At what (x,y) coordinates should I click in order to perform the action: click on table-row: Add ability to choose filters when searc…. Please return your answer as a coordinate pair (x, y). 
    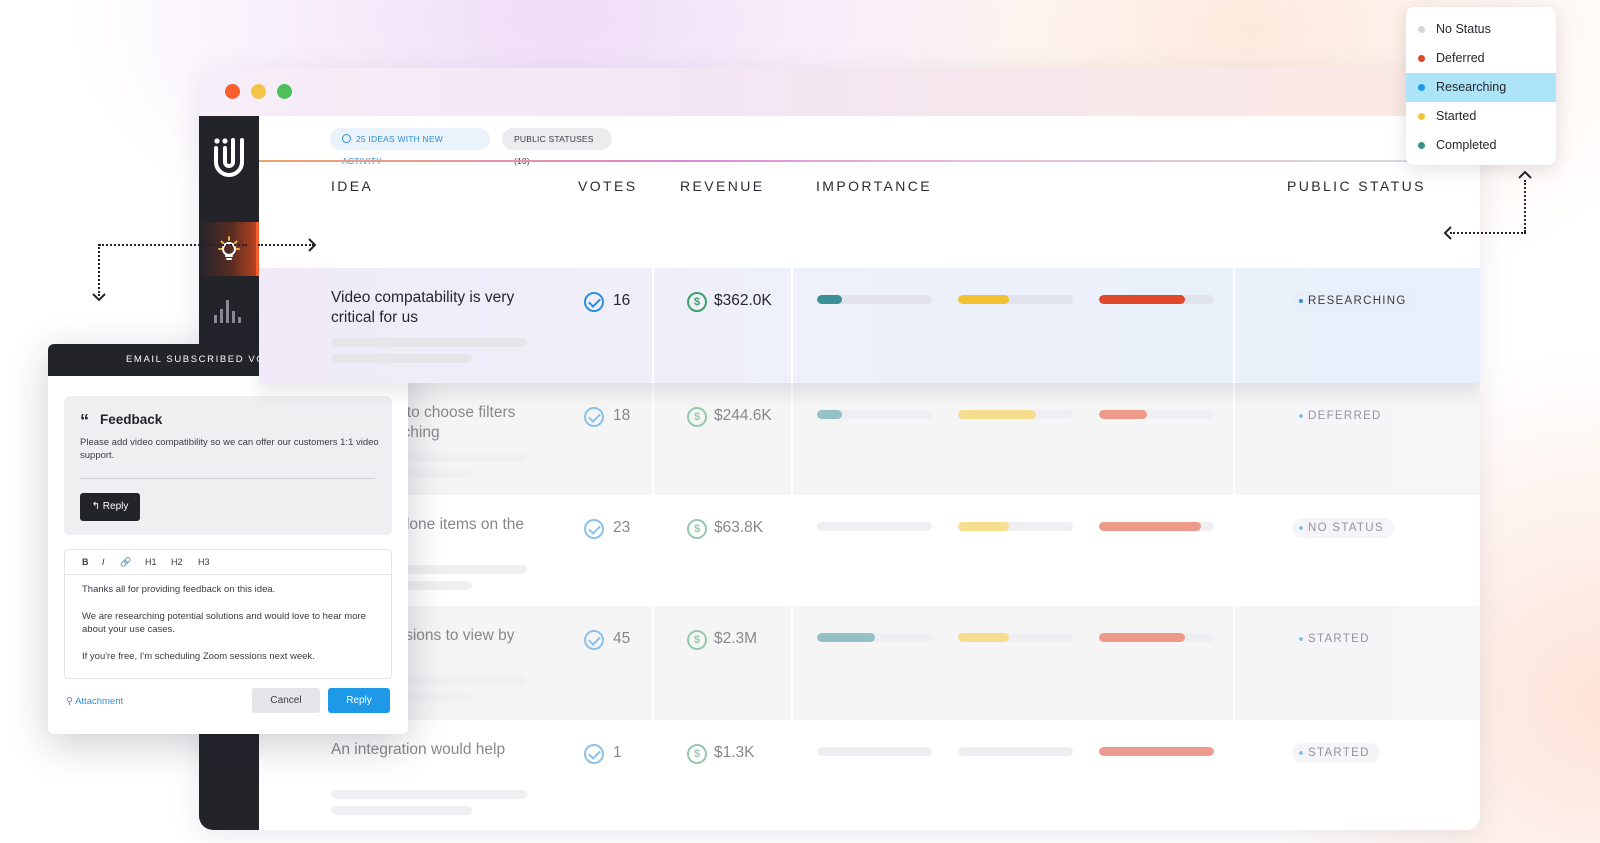
    Looking at the image, I should click on (869, 439).